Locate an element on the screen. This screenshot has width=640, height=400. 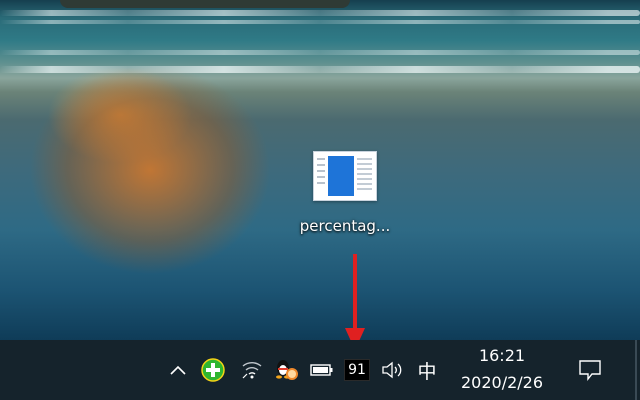
ime-label: 中 is located at coordinates (427, 371).